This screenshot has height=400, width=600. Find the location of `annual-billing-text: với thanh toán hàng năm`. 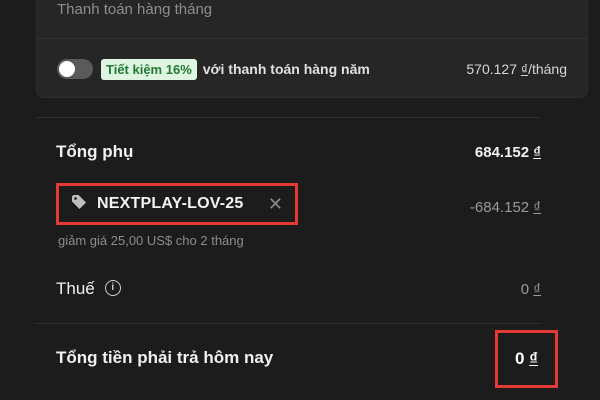

annual-billing-text: với thanh toán hàng năm is located at coordinates (286, 69).